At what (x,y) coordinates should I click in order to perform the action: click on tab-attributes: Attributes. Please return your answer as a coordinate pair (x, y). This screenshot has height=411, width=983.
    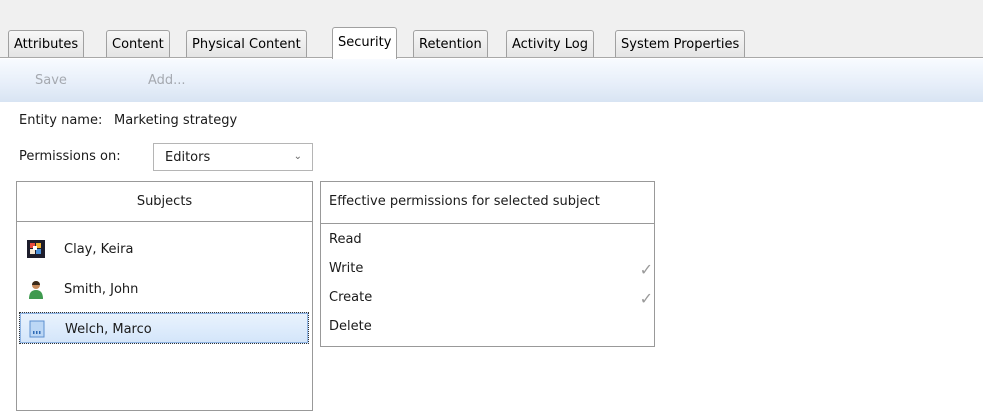
    Looking at the image, I should click on (46, 43).